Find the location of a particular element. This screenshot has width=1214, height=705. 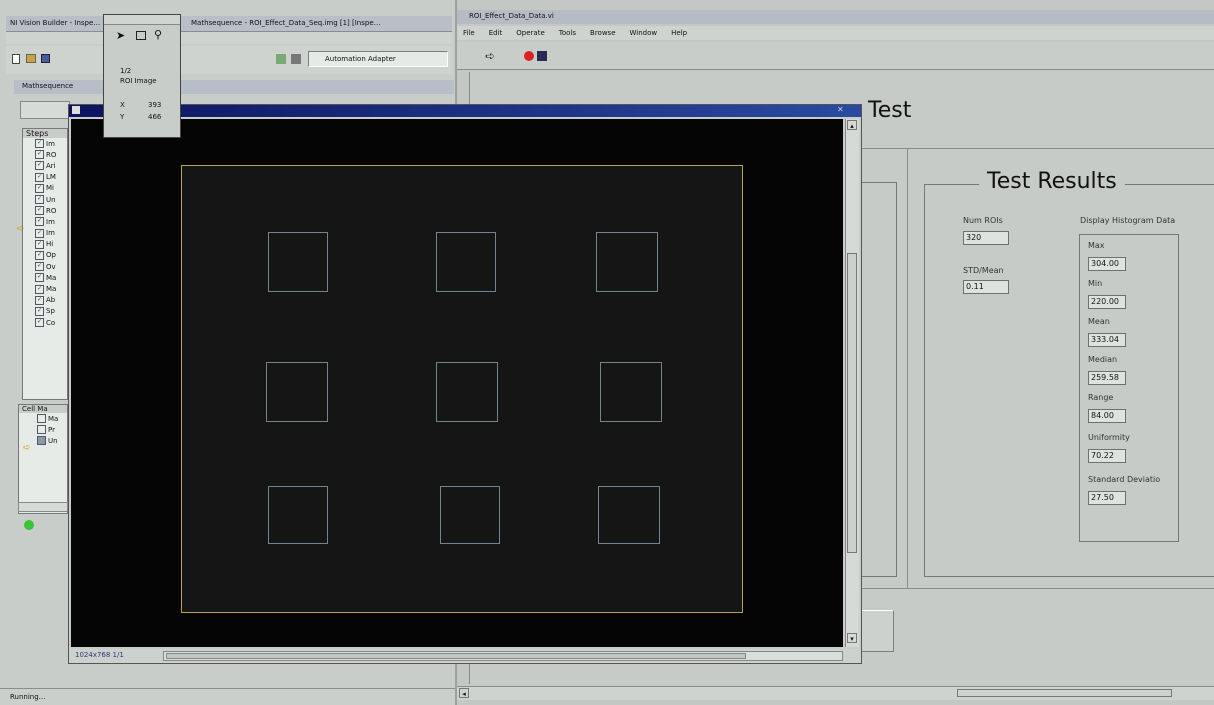

list-item: Pr is located at coordinates (52, 429).